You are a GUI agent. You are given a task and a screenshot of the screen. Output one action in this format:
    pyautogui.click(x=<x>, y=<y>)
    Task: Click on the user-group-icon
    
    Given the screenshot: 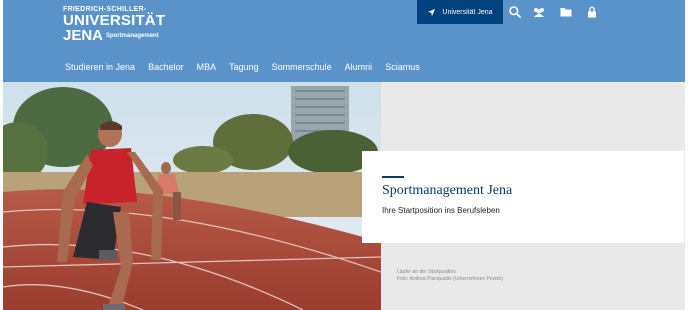 What is the action you would take?
    pyautogui.click(x=539, y=12)
    